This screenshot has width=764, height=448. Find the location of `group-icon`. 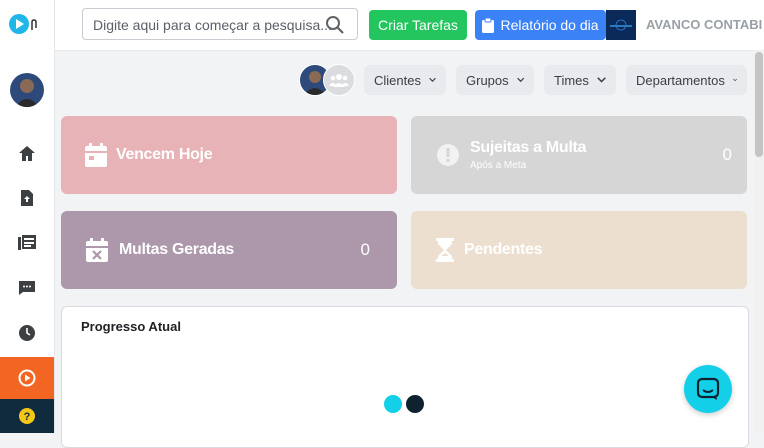

group-icon is located at coordinates (339, 80).